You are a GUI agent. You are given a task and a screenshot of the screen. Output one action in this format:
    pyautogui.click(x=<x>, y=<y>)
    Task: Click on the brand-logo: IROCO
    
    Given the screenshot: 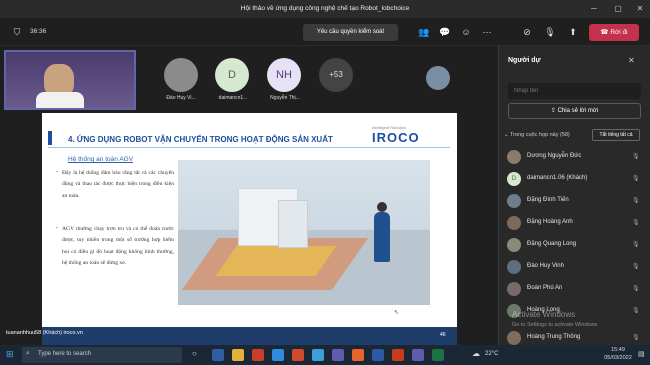 What is the action you would take?
    pyautogui.click(x=396, y=137)
    